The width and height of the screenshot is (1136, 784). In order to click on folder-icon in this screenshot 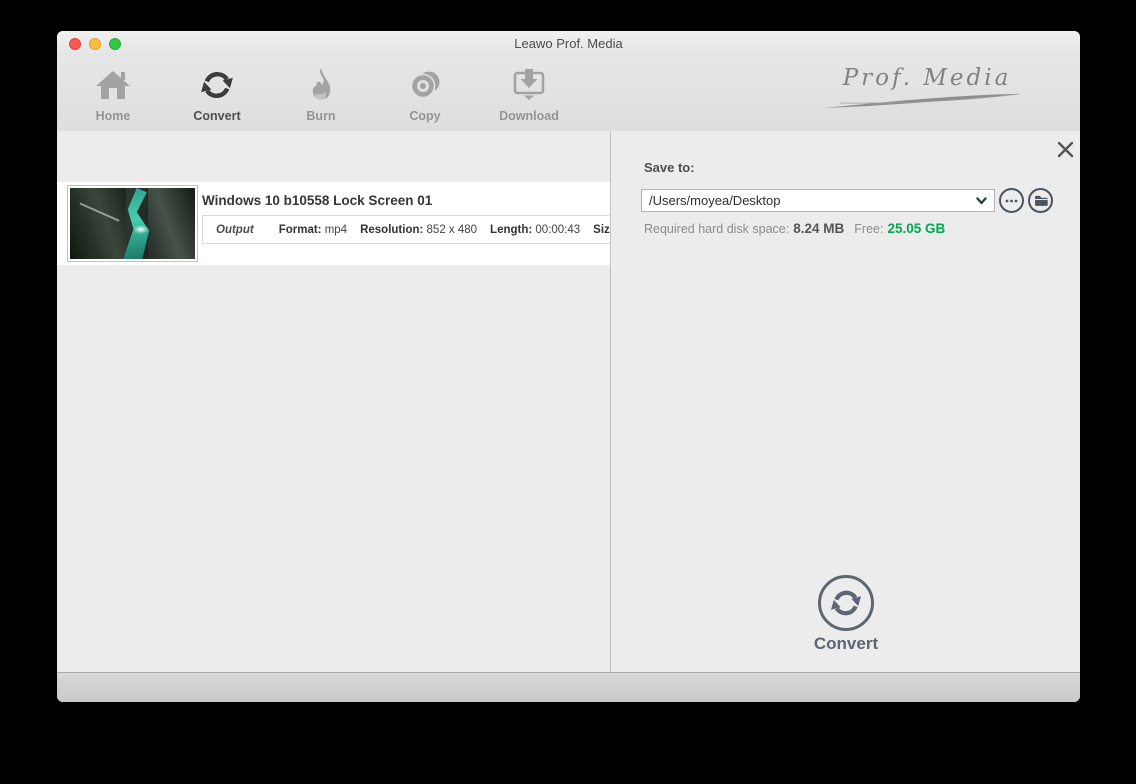, I will do `click(1041, 200)`.